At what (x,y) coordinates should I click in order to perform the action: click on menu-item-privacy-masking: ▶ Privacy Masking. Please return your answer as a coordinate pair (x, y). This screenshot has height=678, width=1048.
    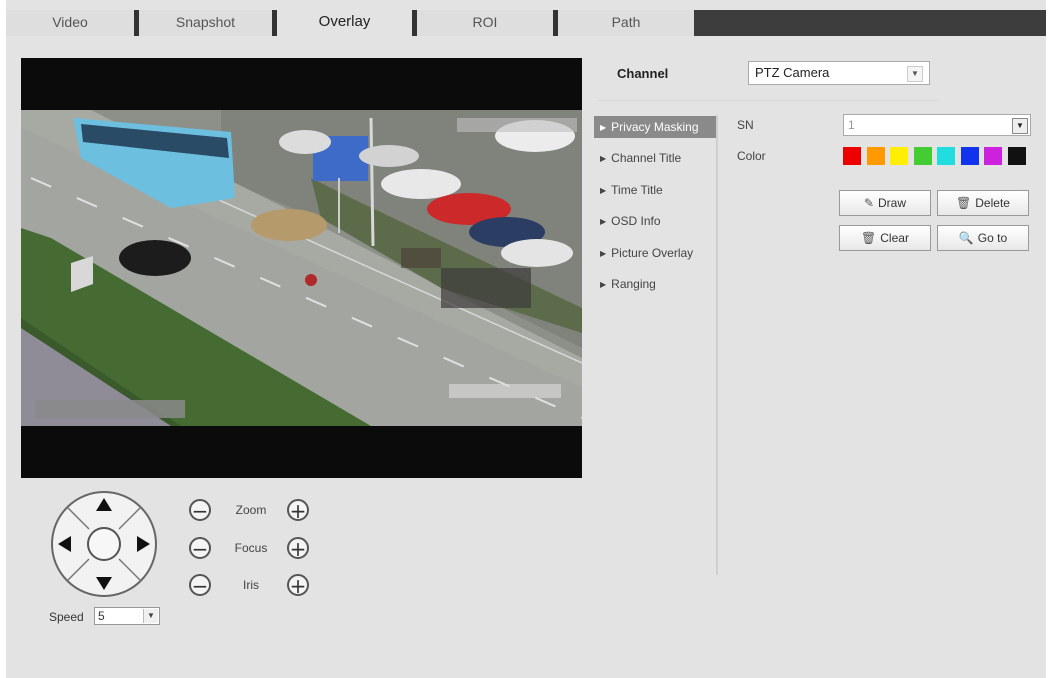
    Looking at the image, I should click on (655, 127).